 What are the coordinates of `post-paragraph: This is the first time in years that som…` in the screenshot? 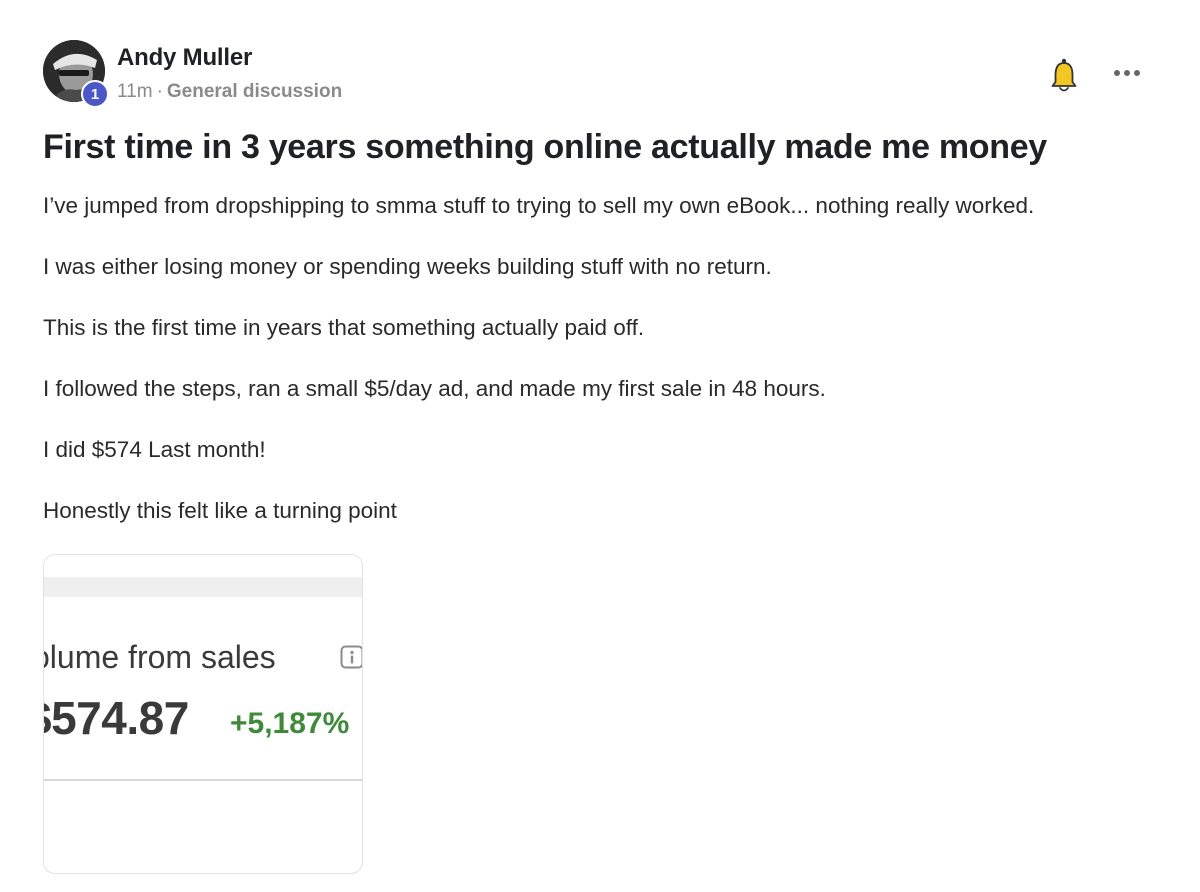 It's located at (344, 327).